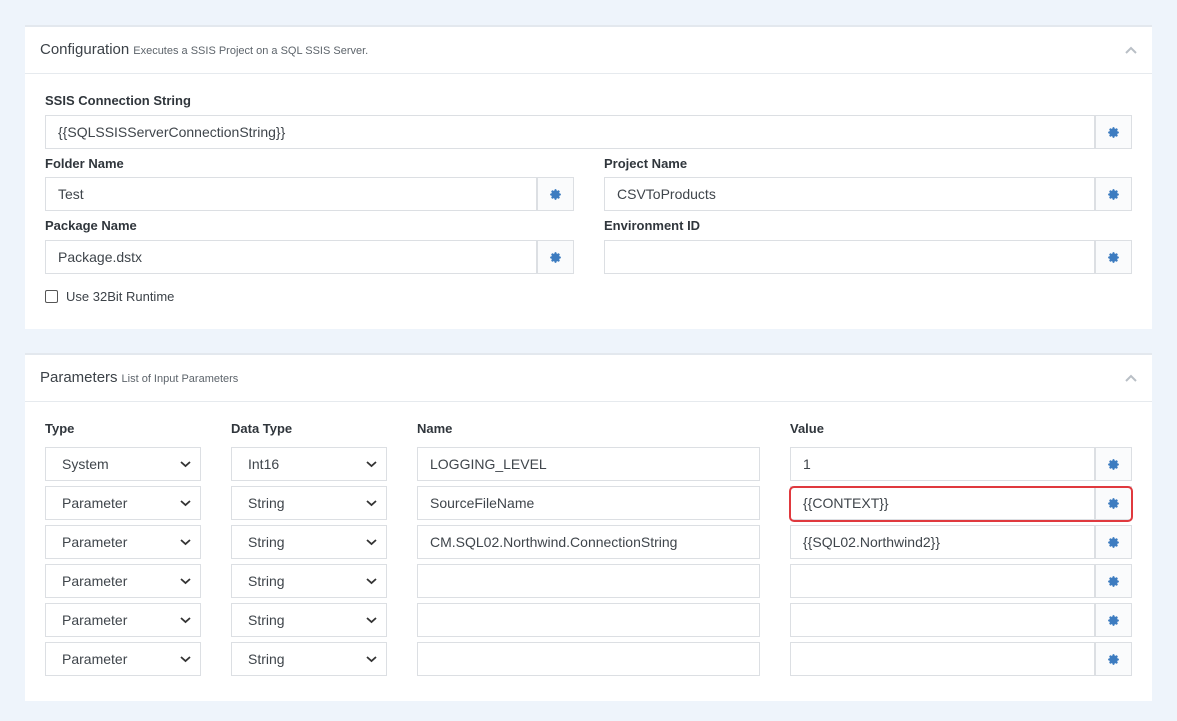 Image resolution: width=1177 pixels, height=721 pixels. What do you see at coordinates (942, 464) in the screenshot?
I see `parameter-value-input: 1` at bounding box center [942, 464].